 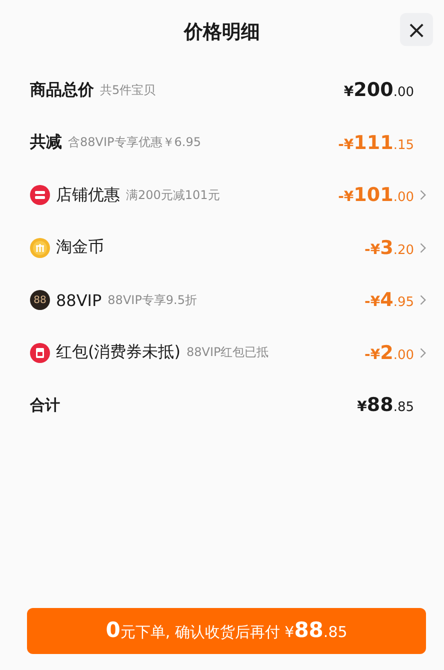 What do you see at coordinates (376, 143) in the screenshot?
I see `price-amount: -¥111.15` at bounding box center [376, 143].